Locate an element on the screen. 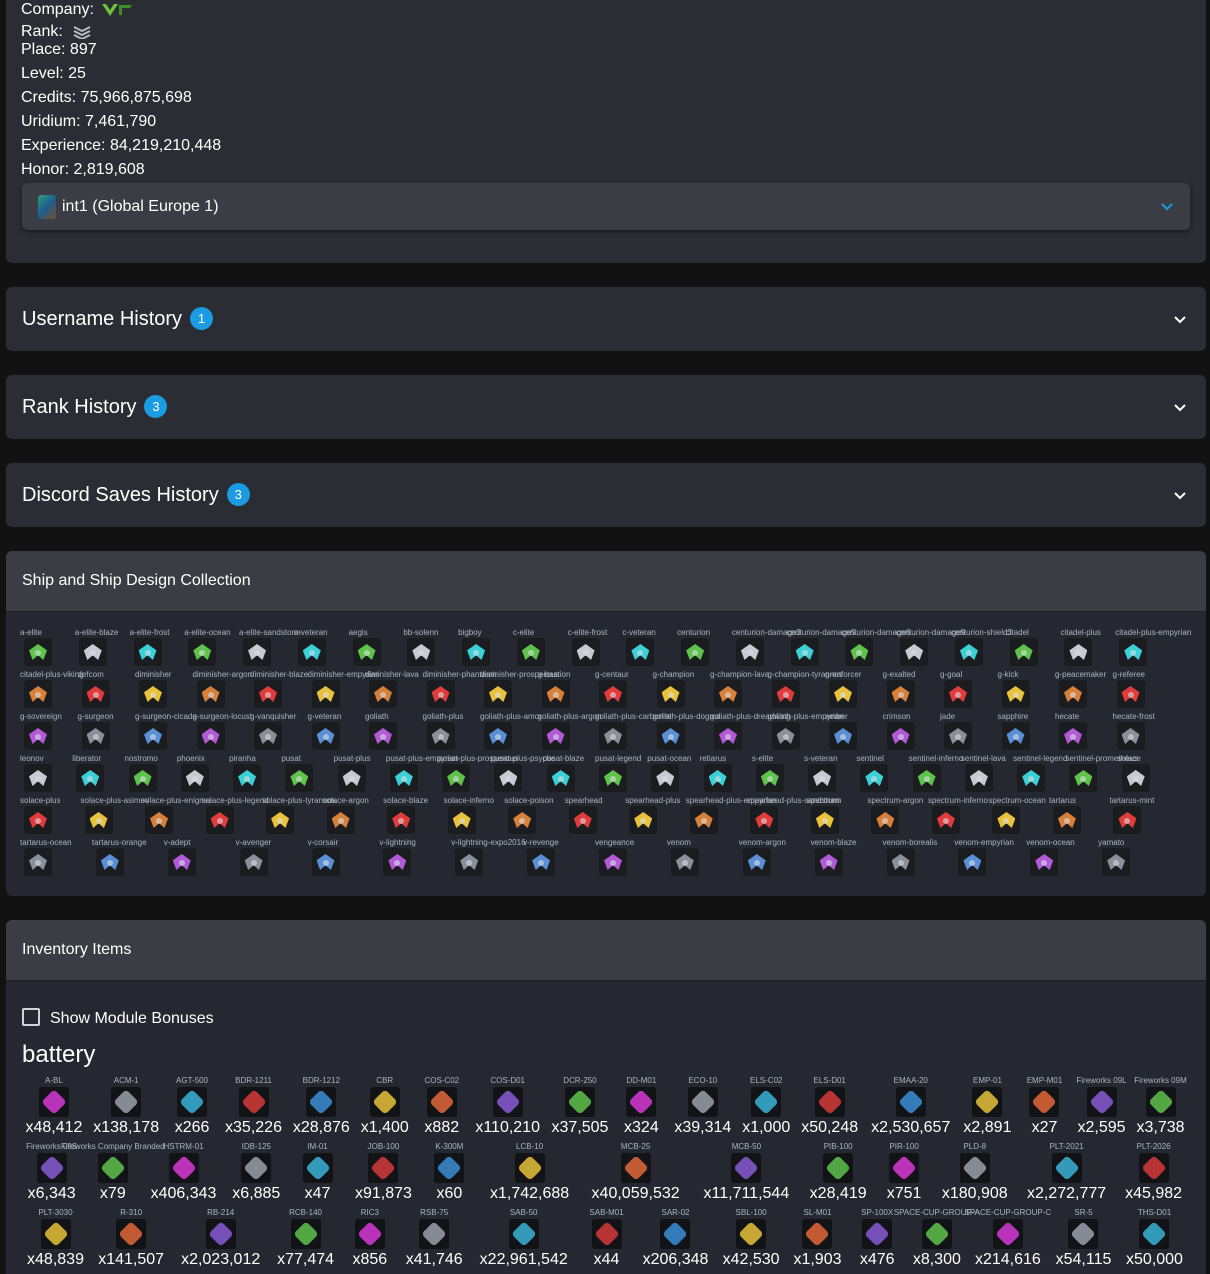  module-bonuses-toggle: Show Module Bonuses is located at coordinates (118, 1018).